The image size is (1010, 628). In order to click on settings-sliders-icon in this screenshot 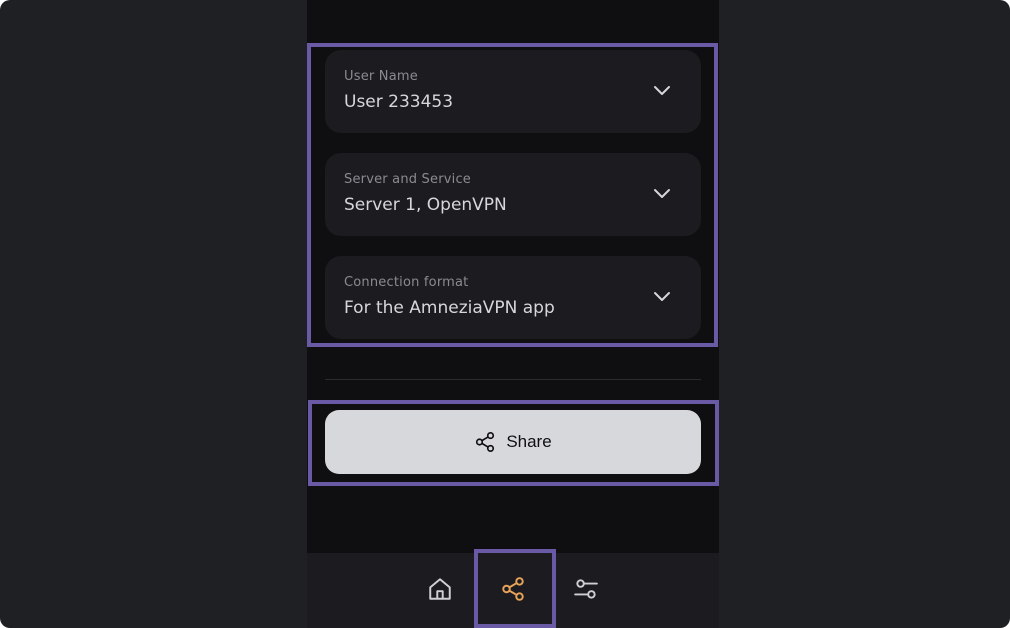, I will do `click(586, 589)`.